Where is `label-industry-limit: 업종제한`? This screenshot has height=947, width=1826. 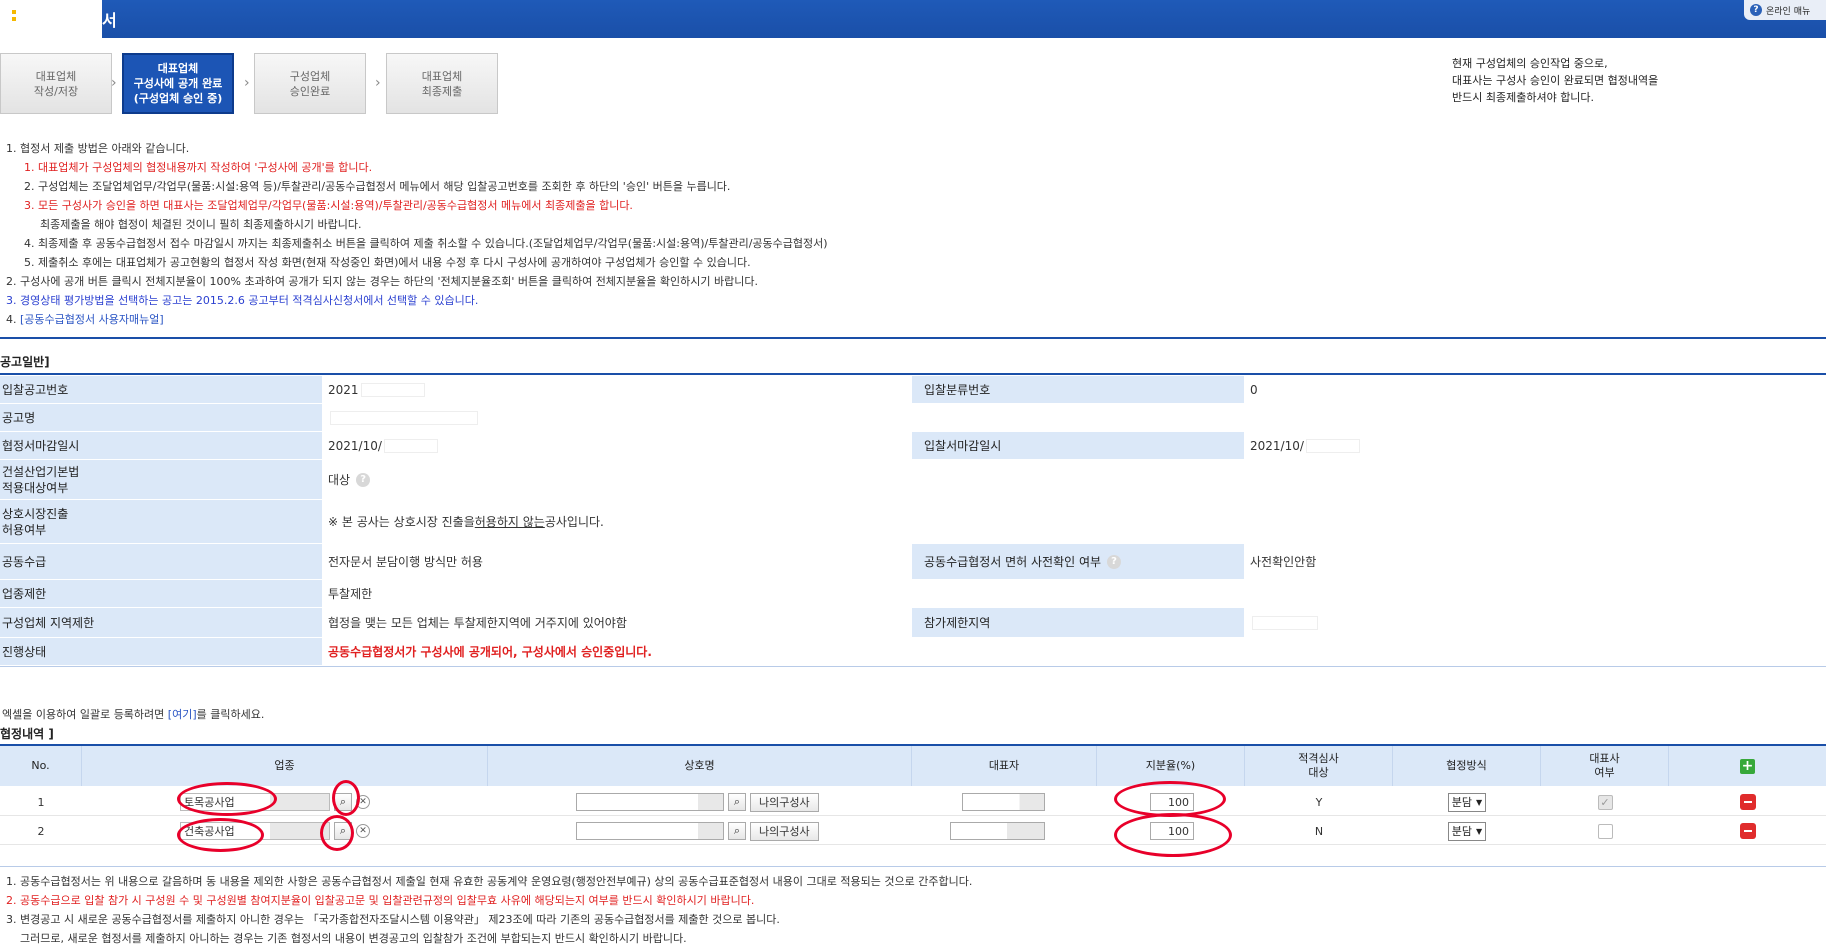
label-industry-limit: 업종제한 is located at coordinates (161, 593).